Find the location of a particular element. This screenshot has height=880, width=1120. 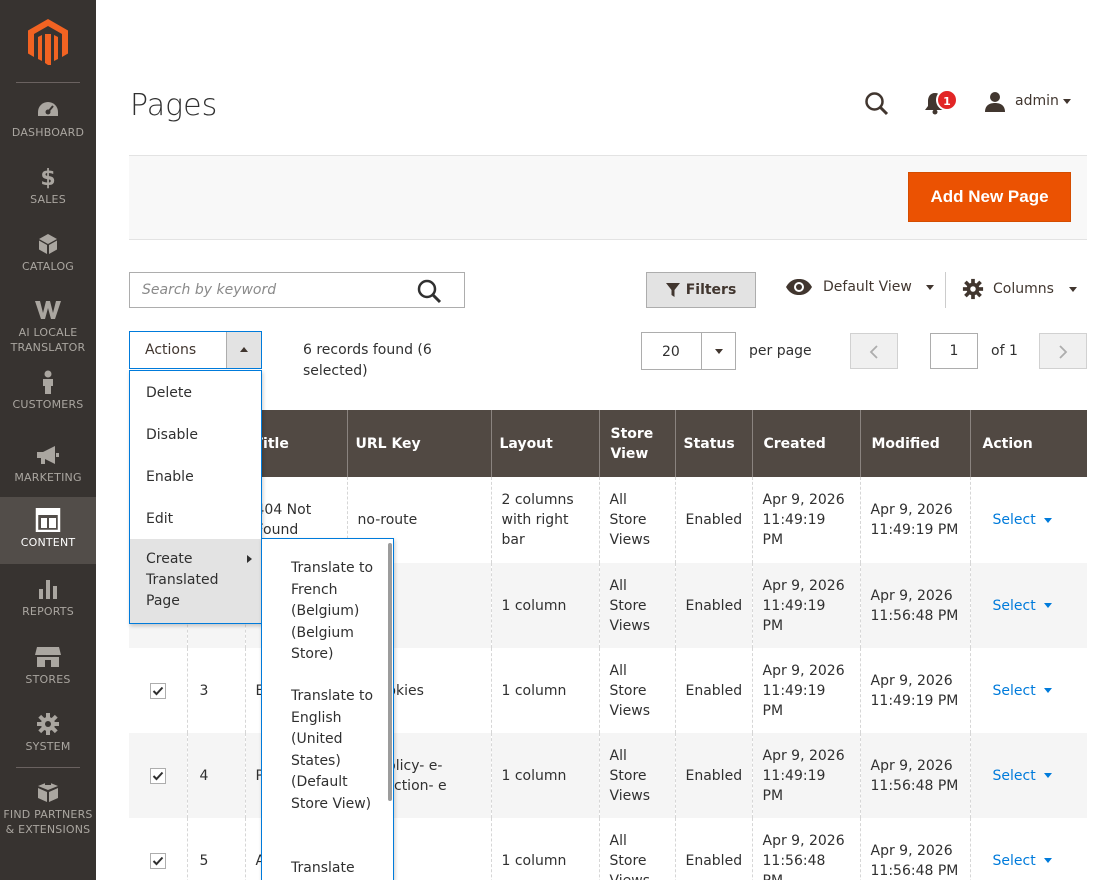

columns-selector: Columns is located at coordinates (1019, 289).